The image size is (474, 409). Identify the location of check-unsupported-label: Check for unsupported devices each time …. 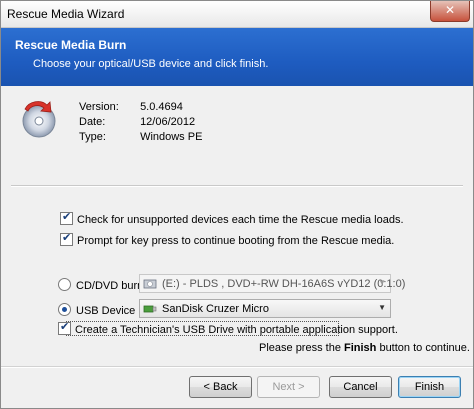
(240, 220).